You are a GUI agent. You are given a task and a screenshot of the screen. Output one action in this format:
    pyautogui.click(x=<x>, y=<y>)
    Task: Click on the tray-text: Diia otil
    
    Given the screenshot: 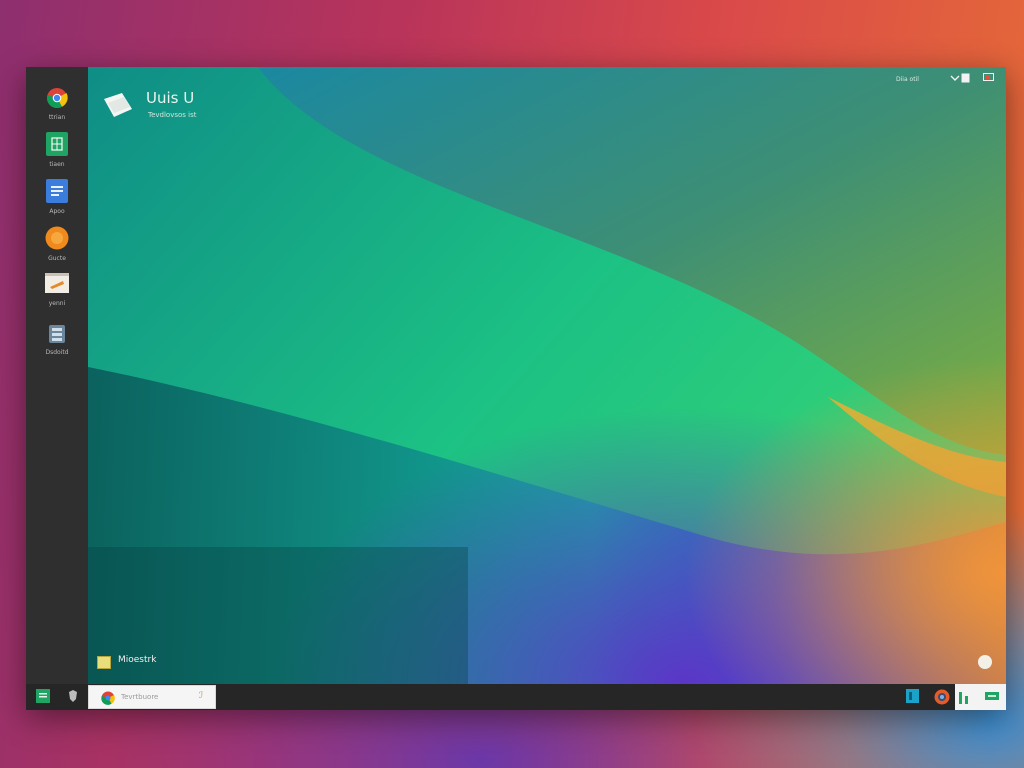 What is the action you would take?
    pyautogui.click(x=907, y=79)
    